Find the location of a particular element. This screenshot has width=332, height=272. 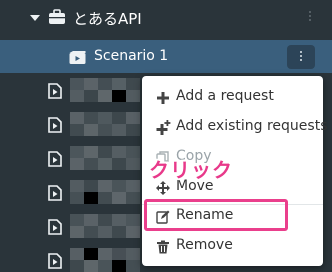

menu-item-remove: Remove is located at coordinates (232, 246).